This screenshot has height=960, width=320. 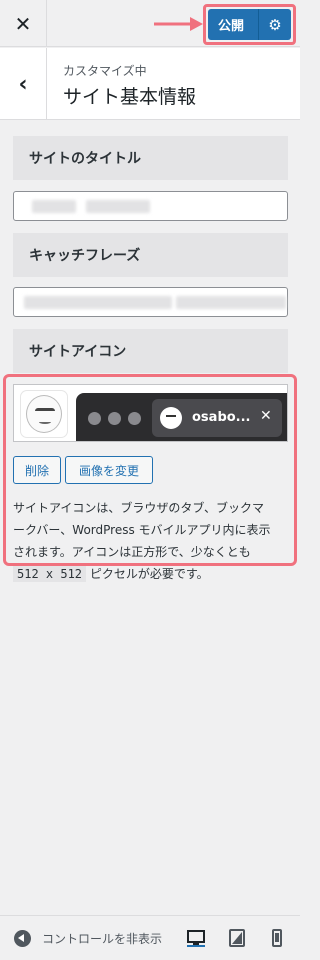 I want to click on browser-tab: osabo... ✕, so click(x=217, y=418).